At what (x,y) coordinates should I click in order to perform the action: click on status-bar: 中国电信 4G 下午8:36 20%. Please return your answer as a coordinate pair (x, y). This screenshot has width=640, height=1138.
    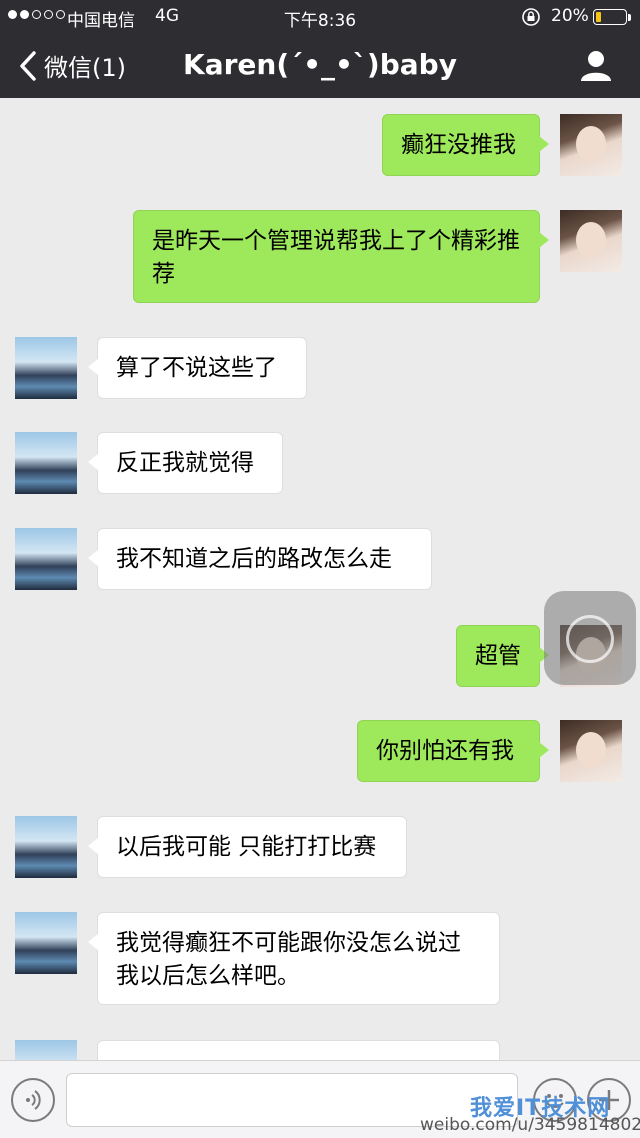
    Looking at the image, I should click on (320, 17).